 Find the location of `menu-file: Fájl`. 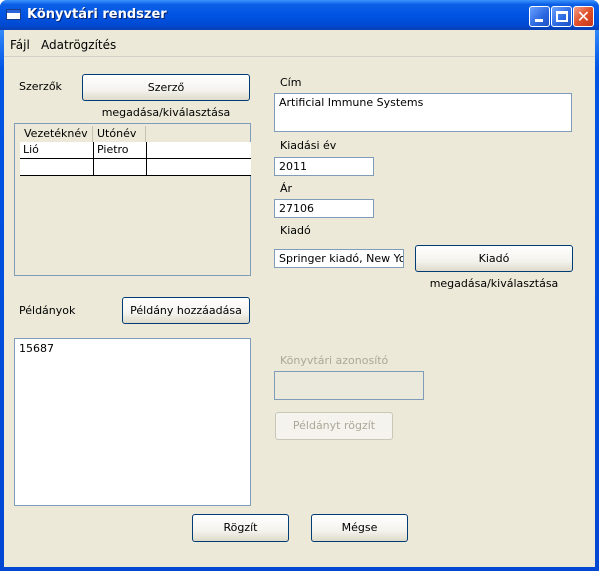

menu-file: Fájl is located at coordinates (20, 45).